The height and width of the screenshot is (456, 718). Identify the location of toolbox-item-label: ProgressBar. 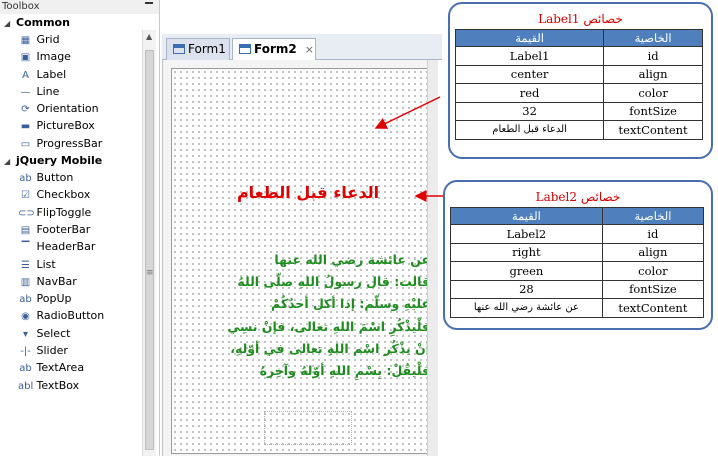
(69, 143).